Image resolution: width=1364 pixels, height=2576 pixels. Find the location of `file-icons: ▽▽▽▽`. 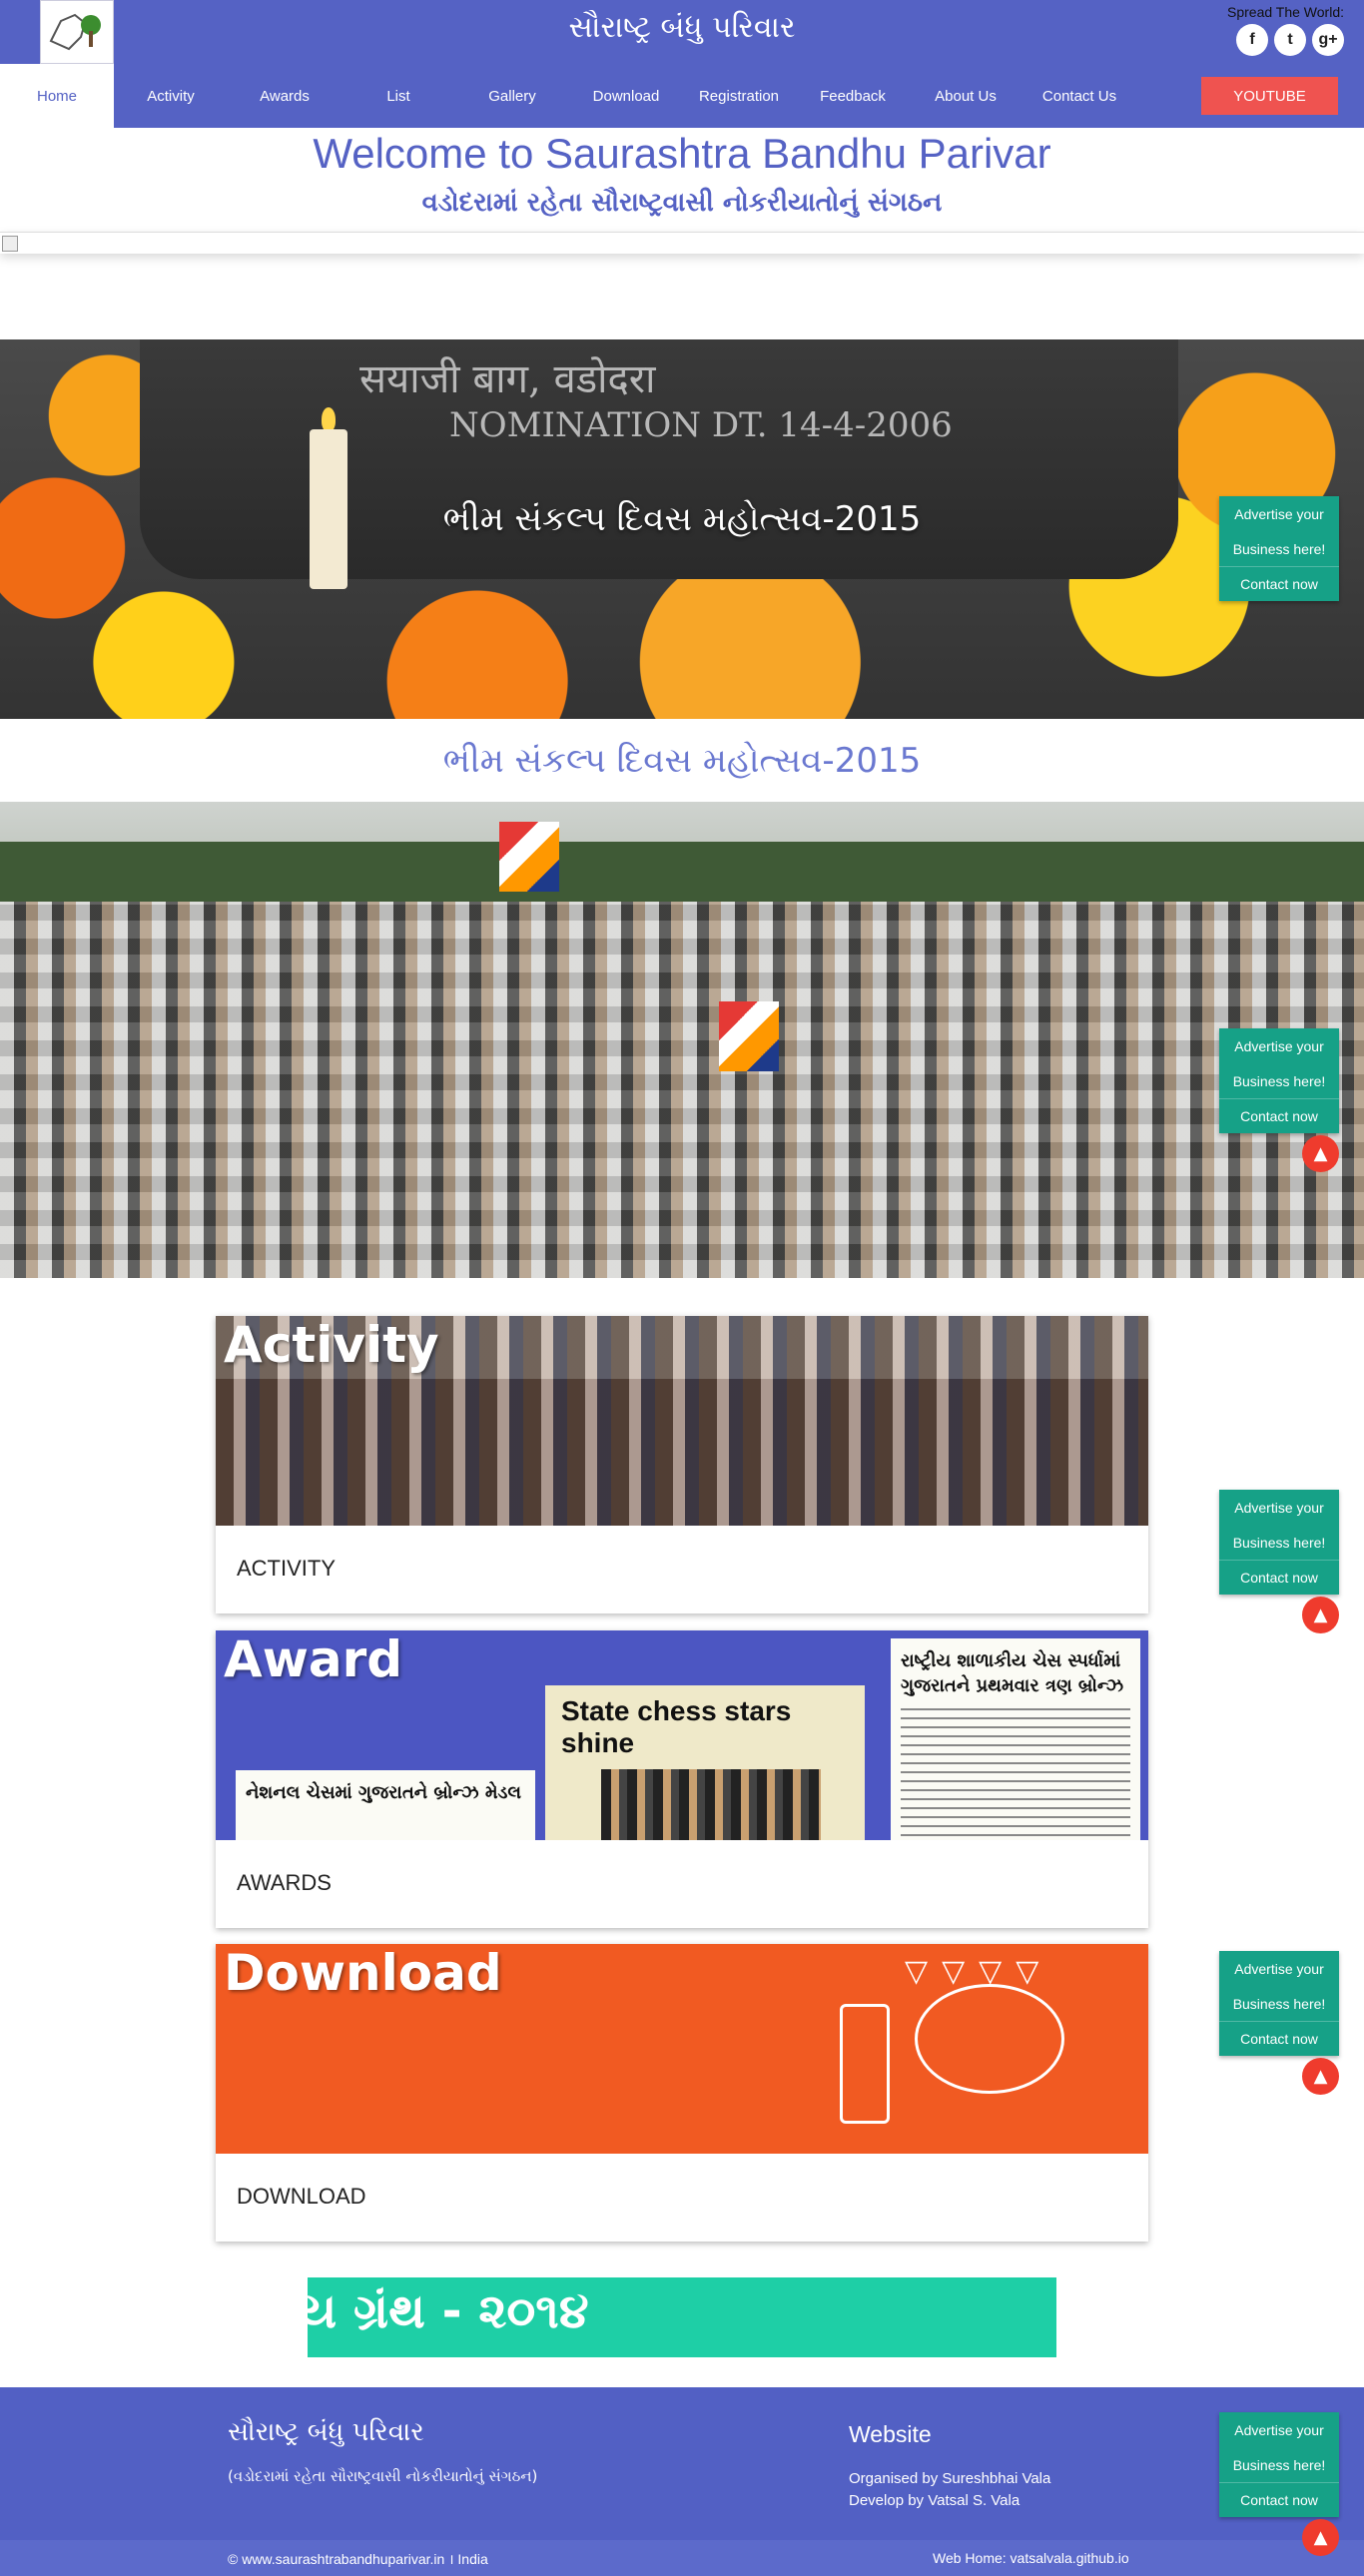

file-icons: ▽▽▽▽ is located at coordinates (979, 1971).